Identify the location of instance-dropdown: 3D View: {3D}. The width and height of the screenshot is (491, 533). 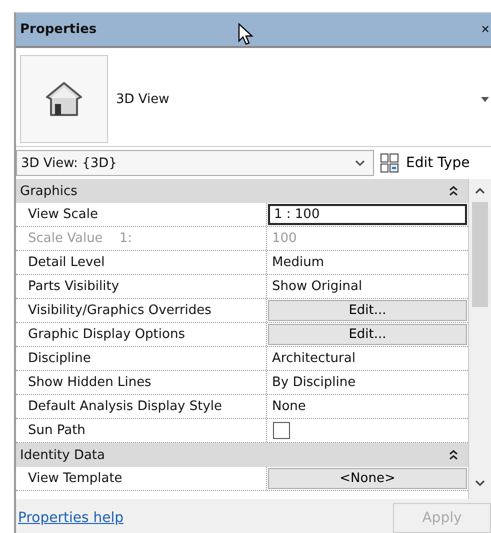
(195, 163).